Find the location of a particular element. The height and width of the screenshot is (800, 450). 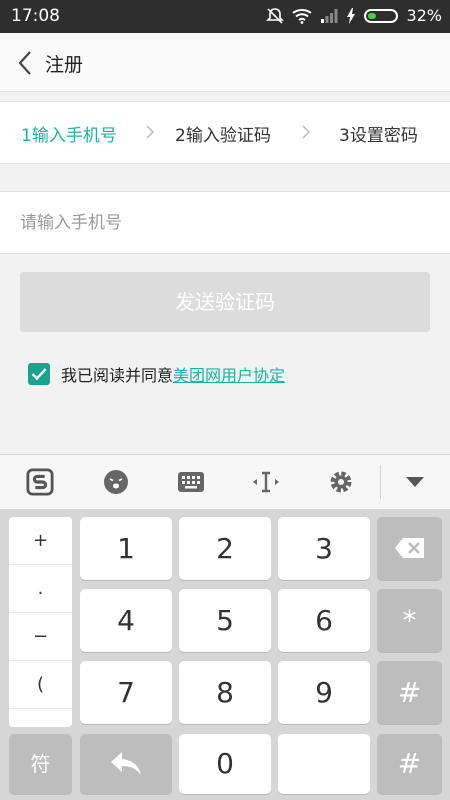

digit-key-7: 7 is located at coordinates (126, 692).